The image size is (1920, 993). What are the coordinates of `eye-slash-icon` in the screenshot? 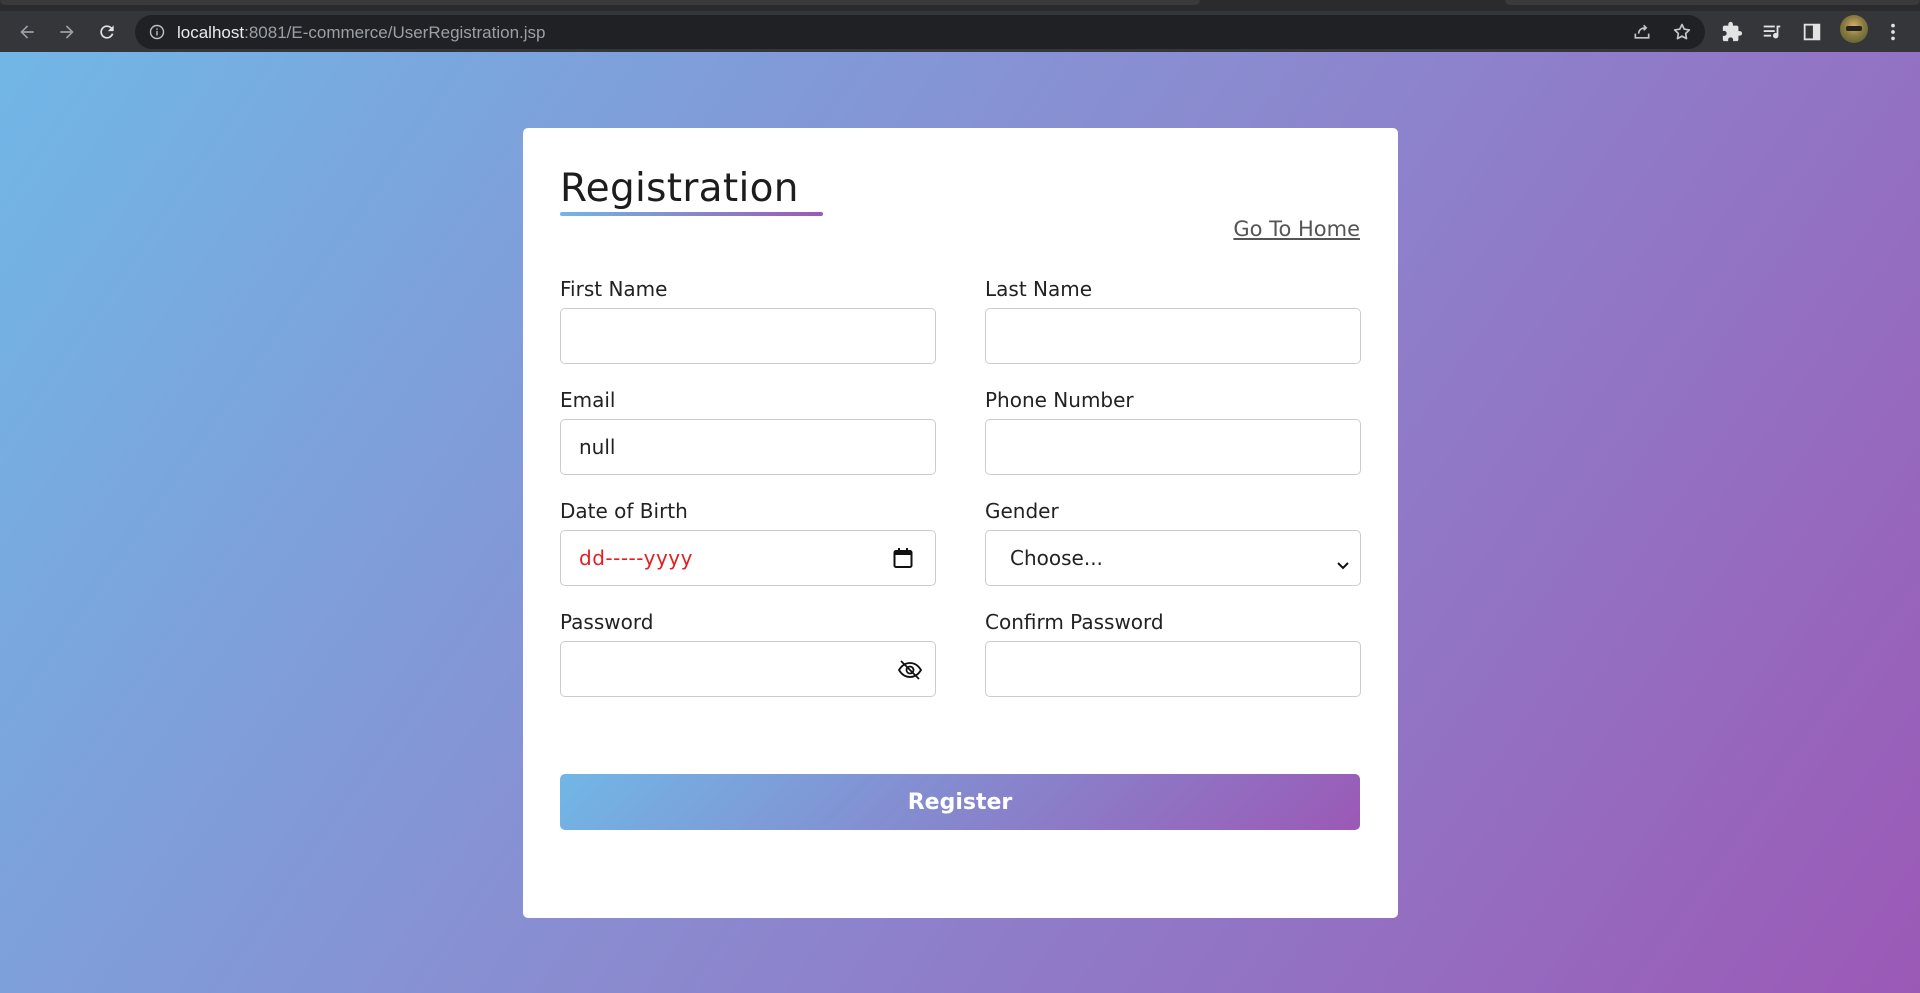 It's located at (910, 670).